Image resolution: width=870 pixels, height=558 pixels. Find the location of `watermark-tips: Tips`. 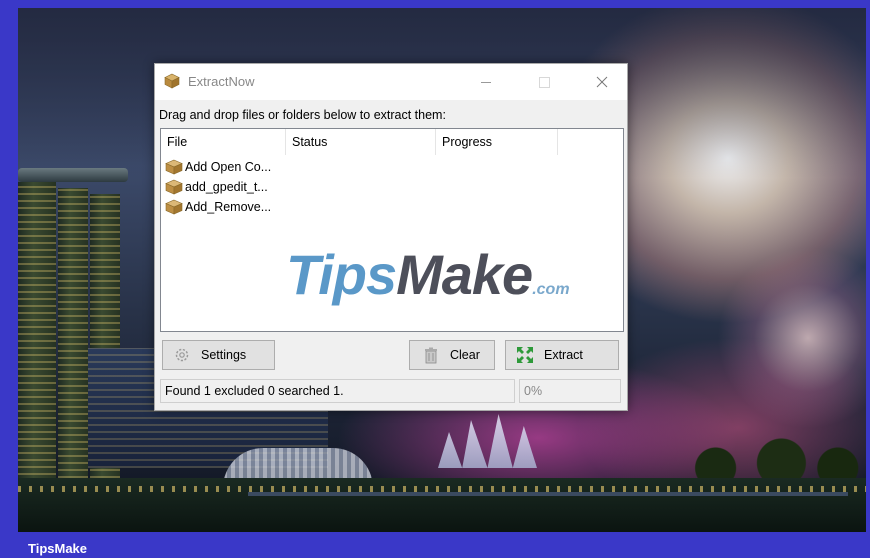

watermark-tips: Tips is located at coordinates (341, 274).